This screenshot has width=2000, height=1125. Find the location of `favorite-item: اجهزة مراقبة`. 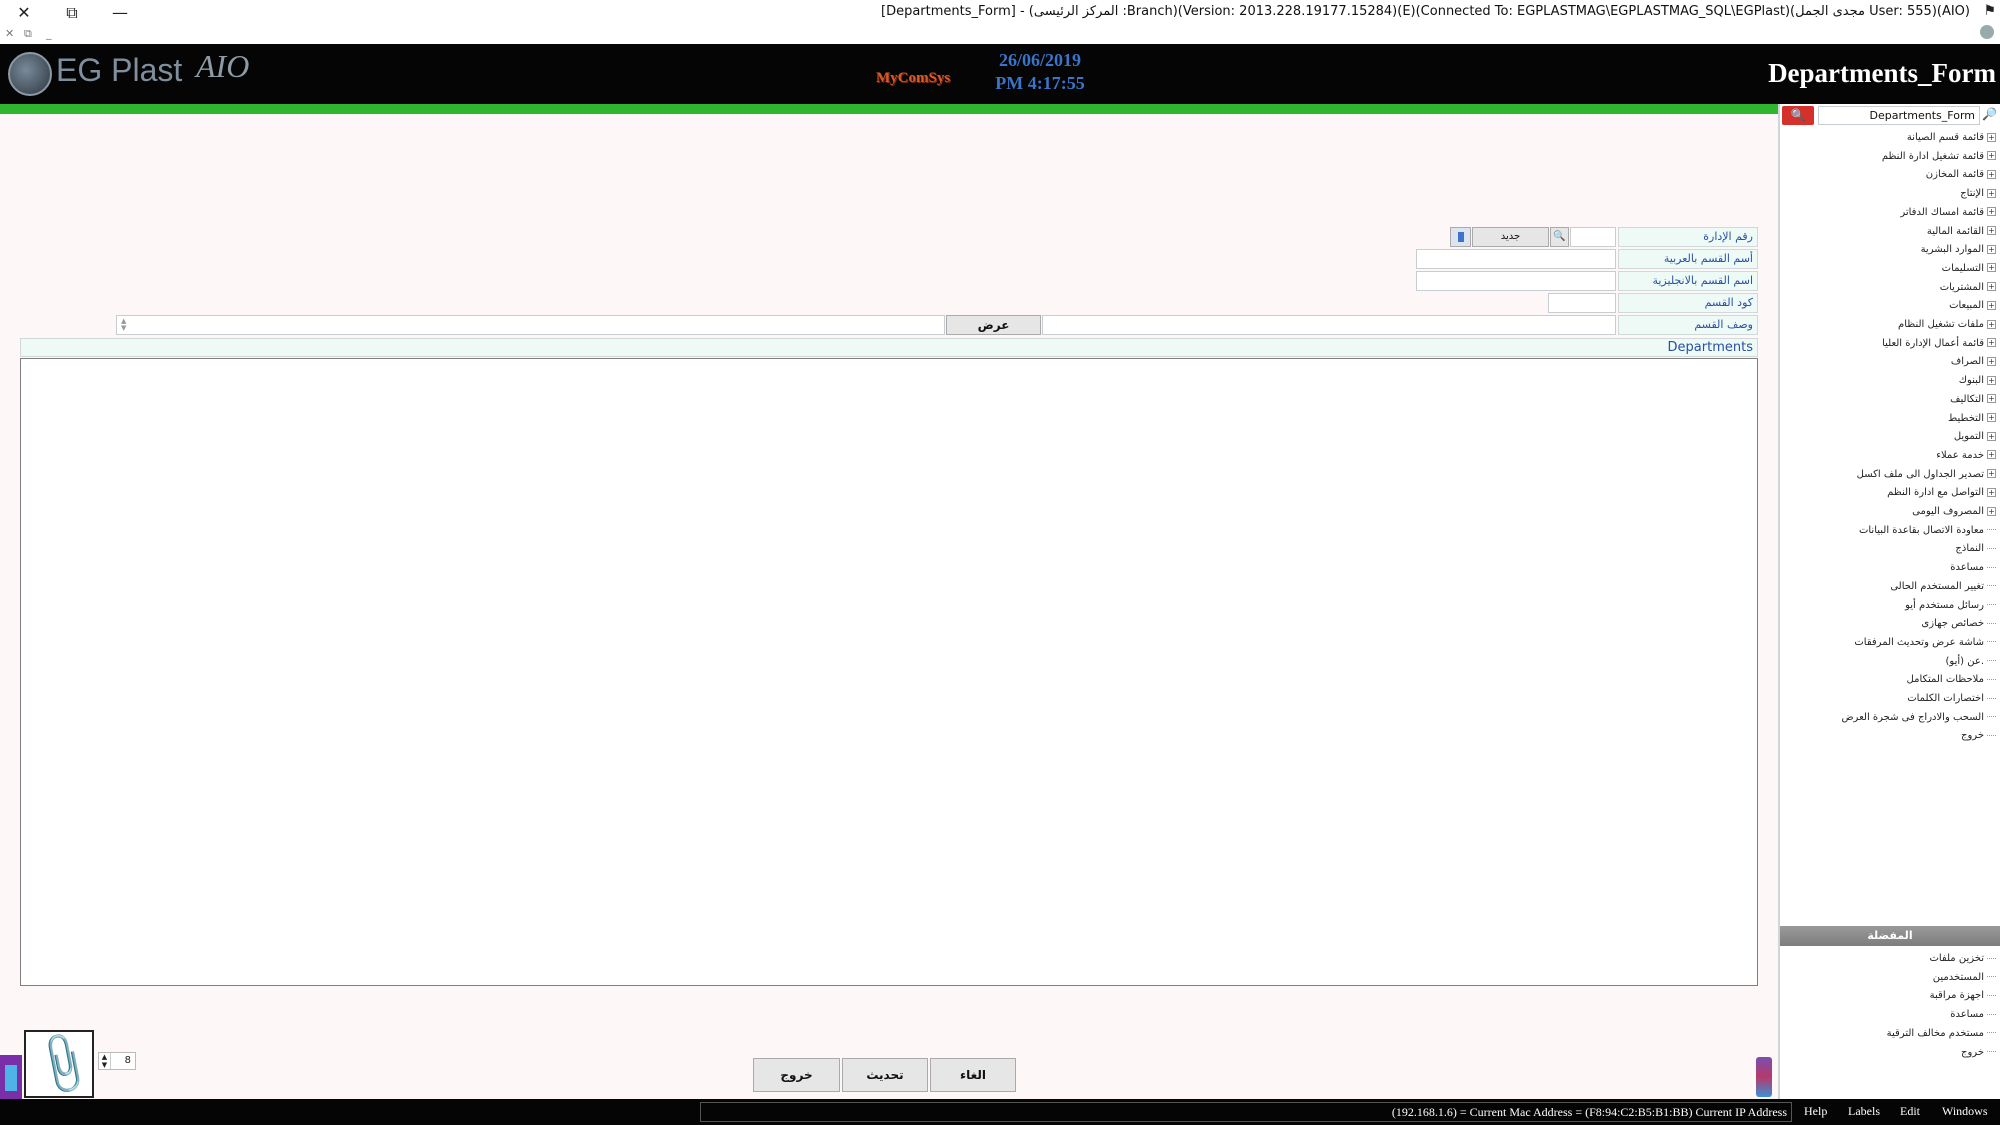

favorite-item: اجهزة مراقبة is located at coordinates (1963, 996).